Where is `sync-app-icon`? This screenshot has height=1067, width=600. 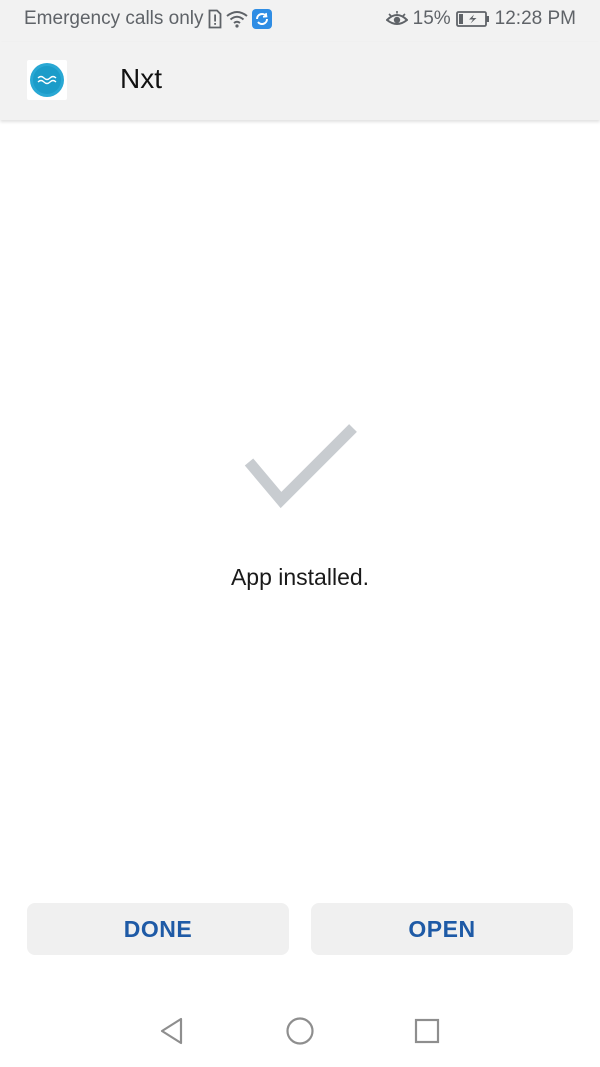
sync-app-icon is located at coordinates (261, 19).